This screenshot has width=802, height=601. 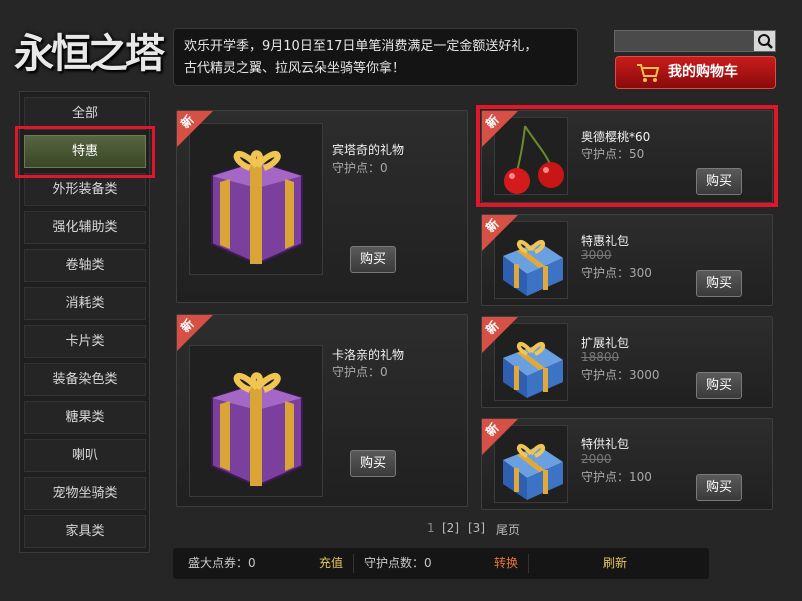 What do you see at coordinates (85, 113) in the screenshot?
I see `category-all: 全部` at bounding box center [85, 113].